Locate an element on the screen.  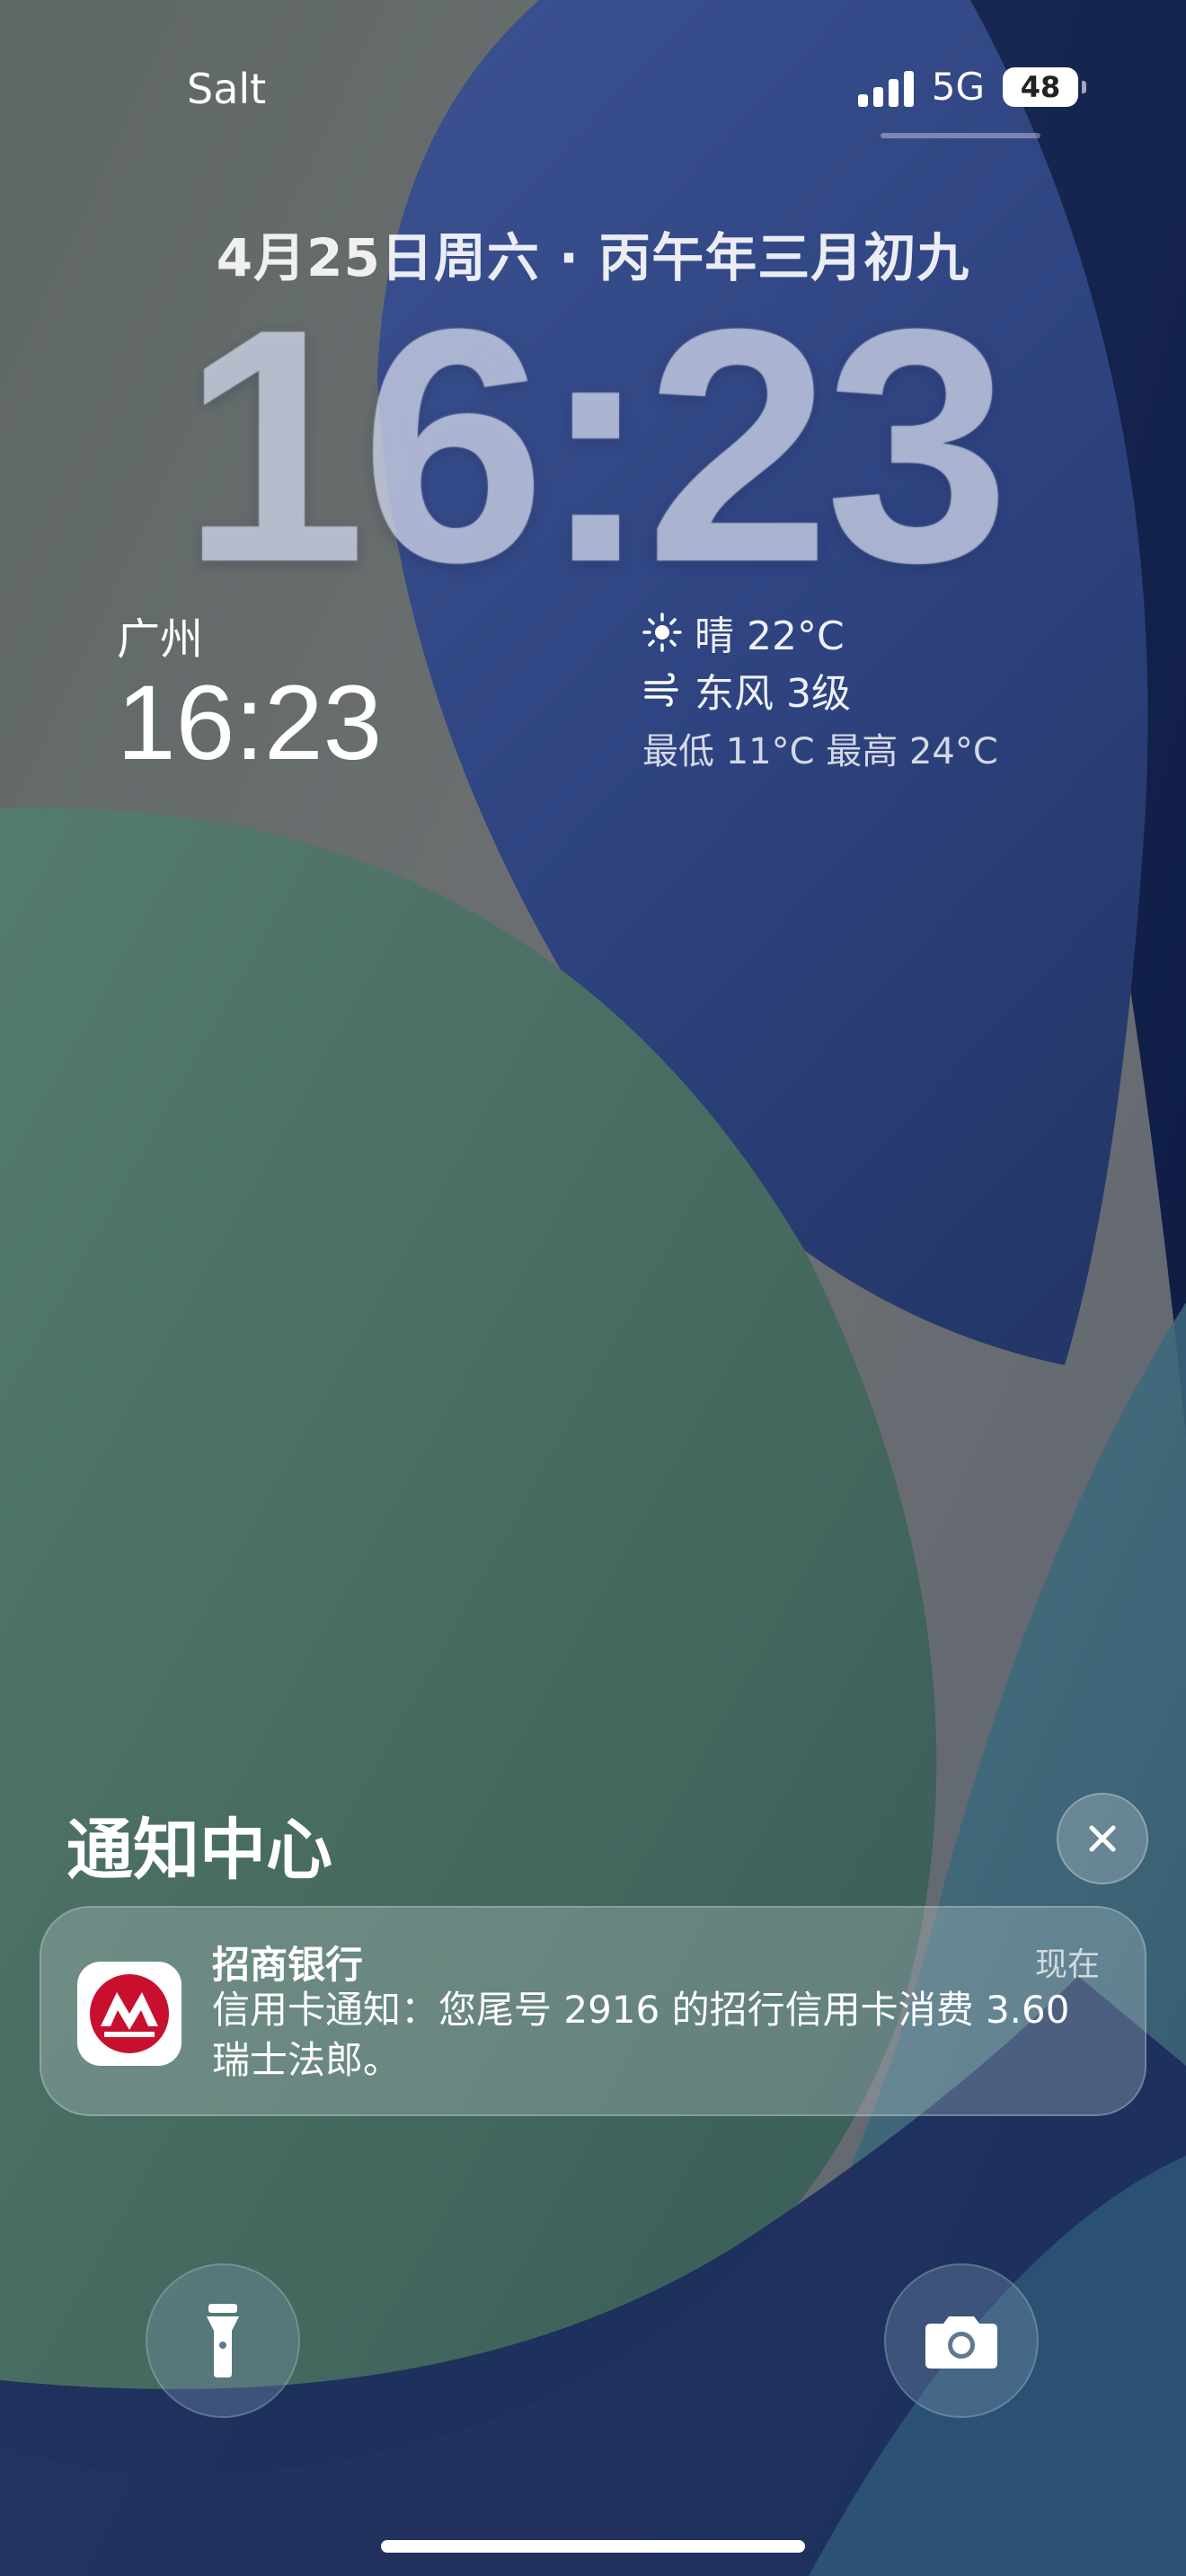
world-clock-widget: 广州 16:23 is located at coordinates (249, 690).